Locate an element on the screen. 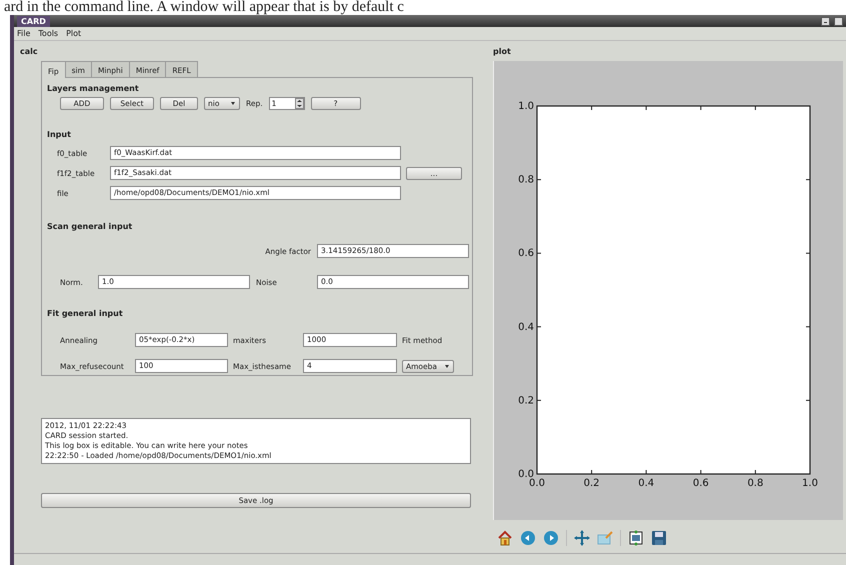 The image size is (846, 565). section-heading: Layers management is located at coordinates (93, 89).